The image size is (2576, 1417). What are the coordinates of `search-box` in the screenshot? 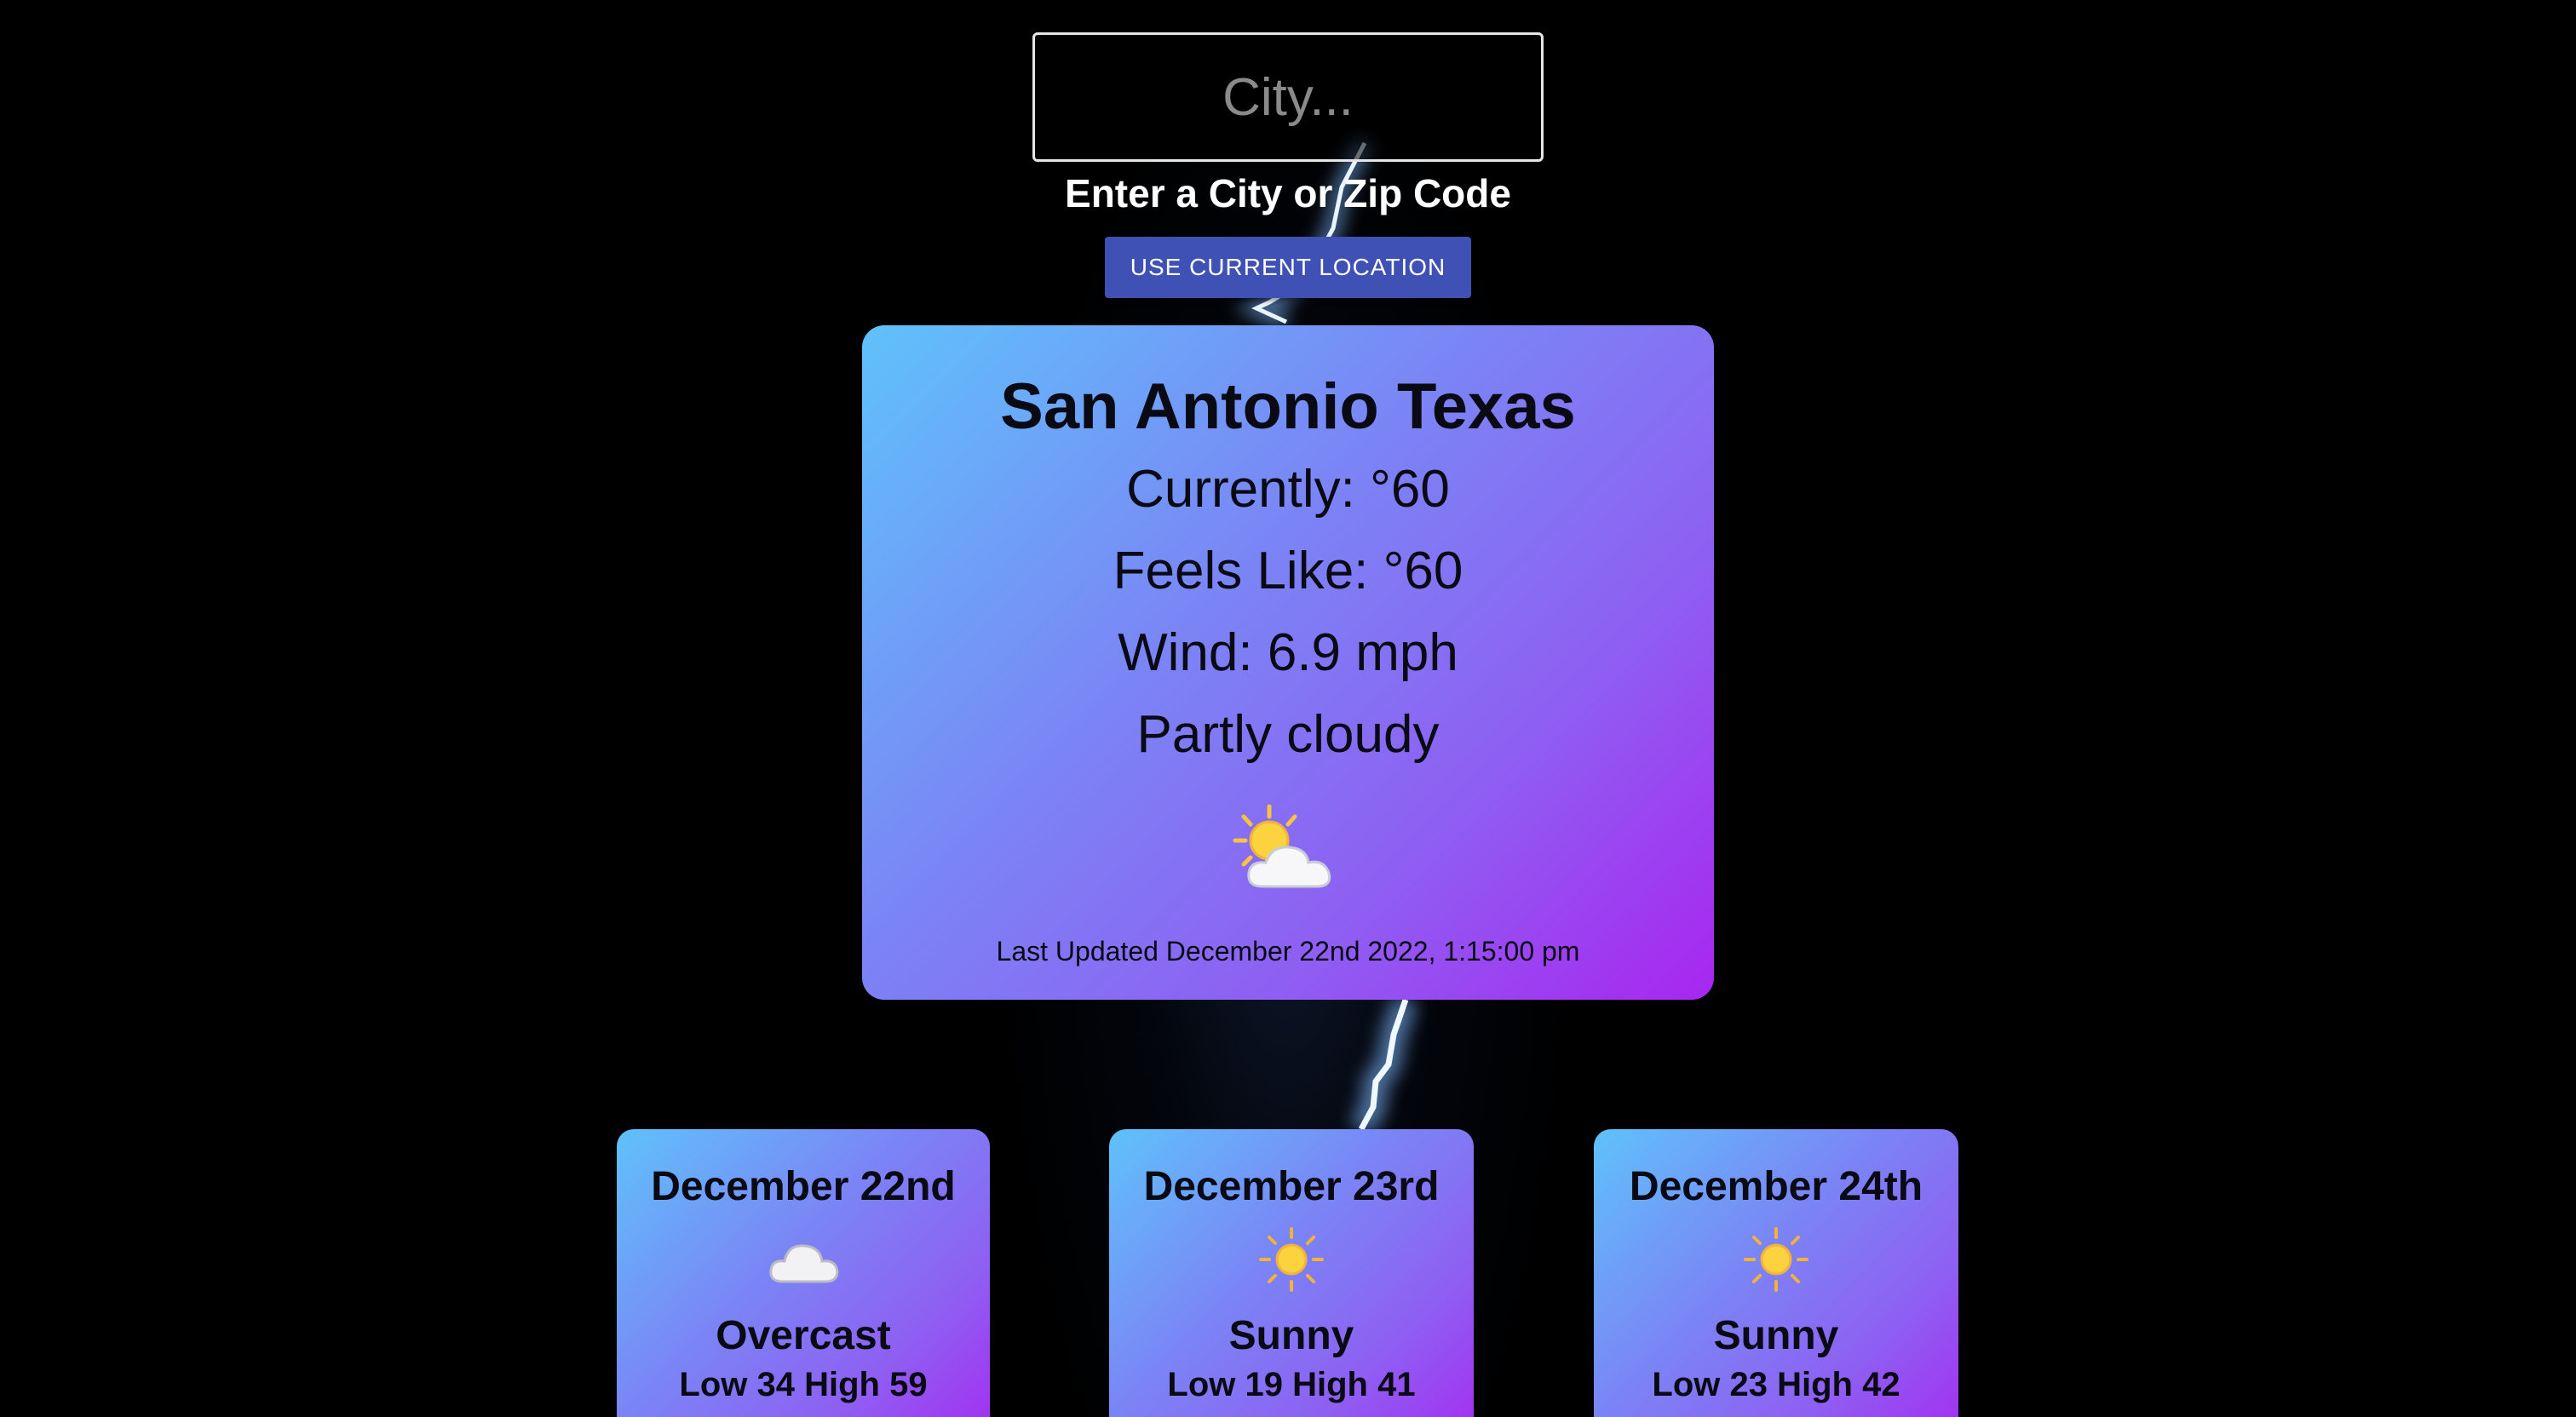 It's located at (1288, 97).